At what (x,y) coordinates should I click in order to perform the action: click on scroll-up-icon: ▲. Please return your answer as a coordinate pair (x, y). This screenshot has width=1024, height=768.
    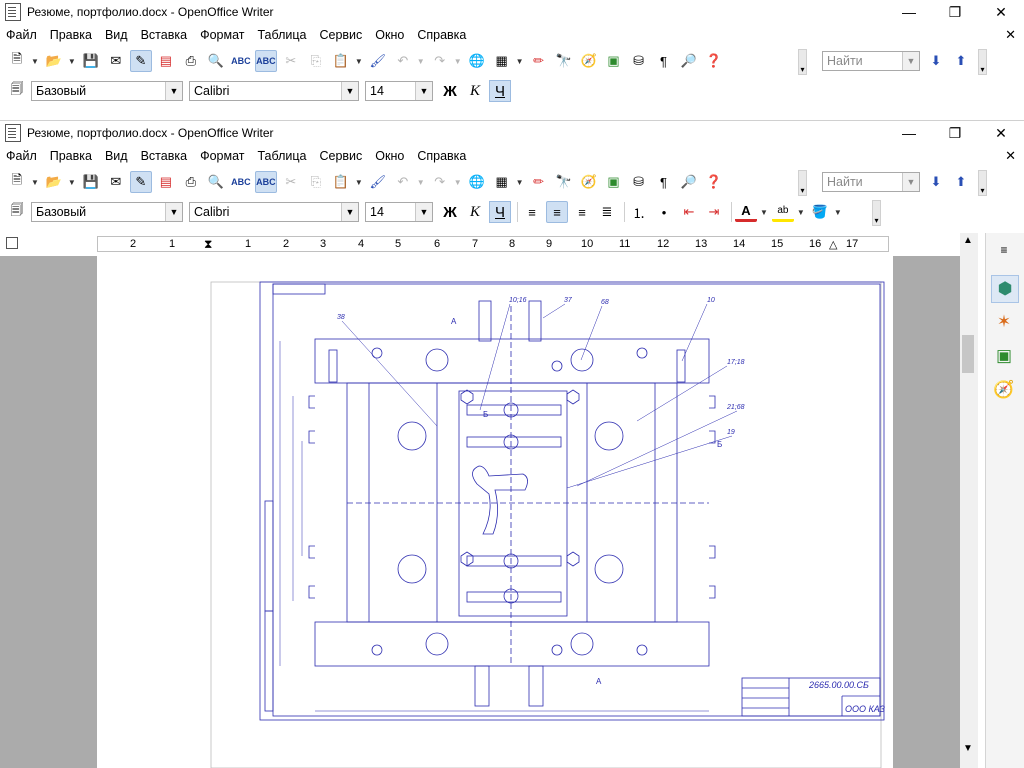
    Looking at the image, I should click on (968, 240).